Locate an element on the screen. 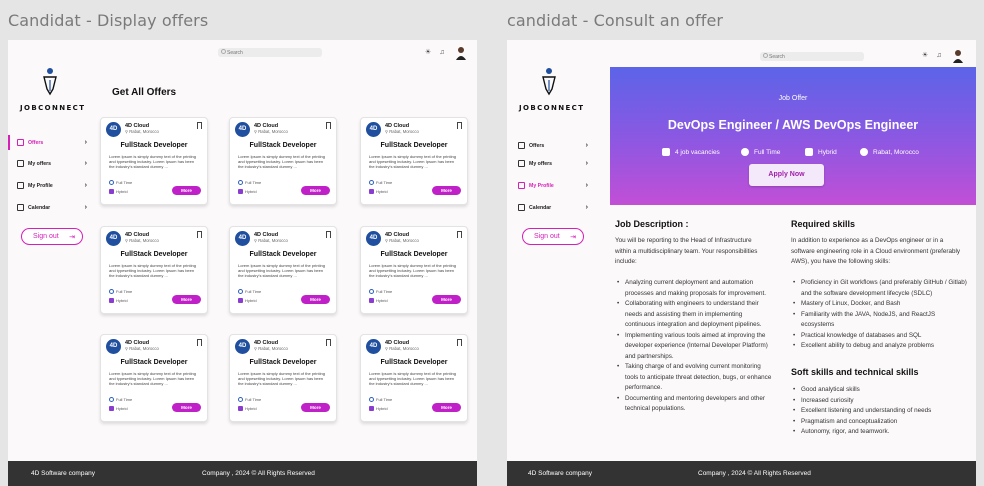 The image size is (984, 486). search-icon is located at coordinates (223, 51).